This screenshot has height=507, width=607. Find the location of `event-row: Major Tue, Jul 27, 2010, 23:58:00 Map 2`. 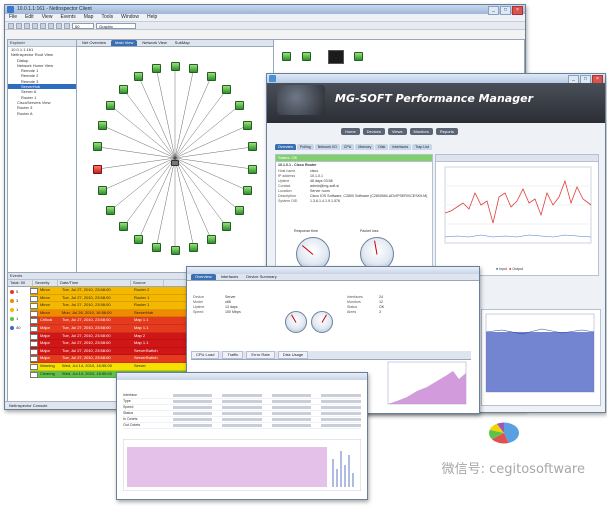

event-row: Major Tue, Jul 27, 2010, 23:58:00 Map 2 is located at coordinates (114, 336).